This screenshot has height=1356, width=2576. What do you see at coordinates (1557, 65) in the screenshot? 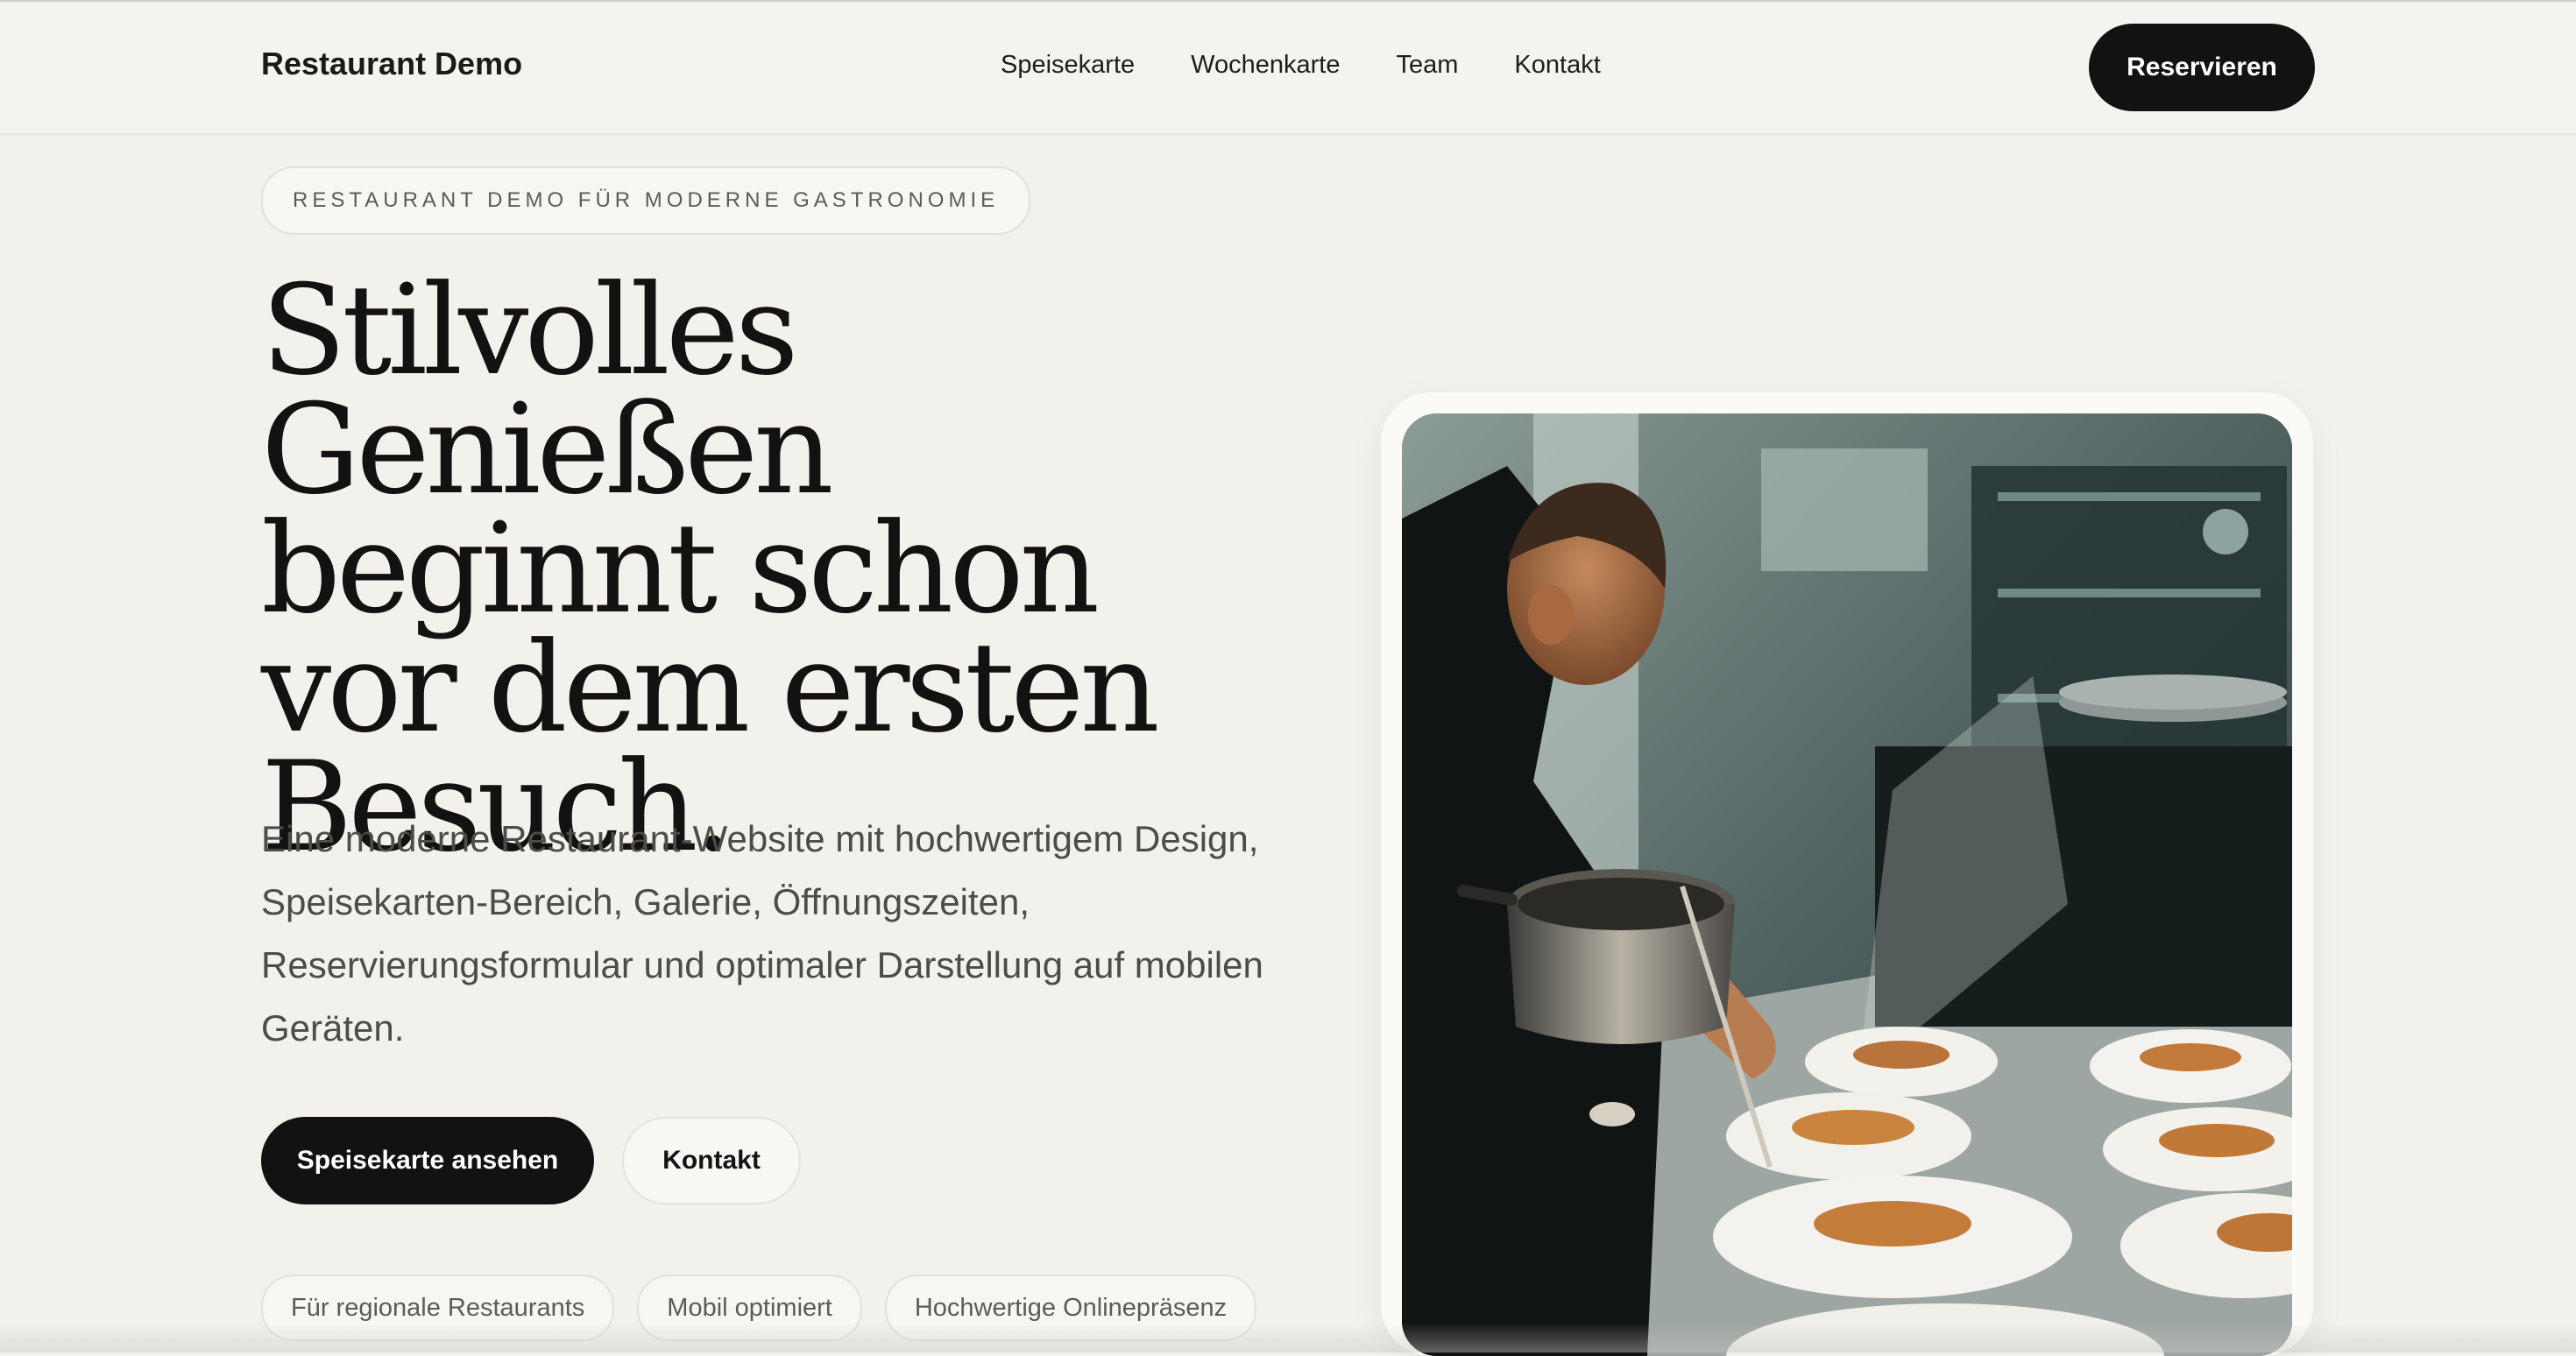
I see `nav-link-kontakt: Kontakt` at bounding box center [1557, 65].